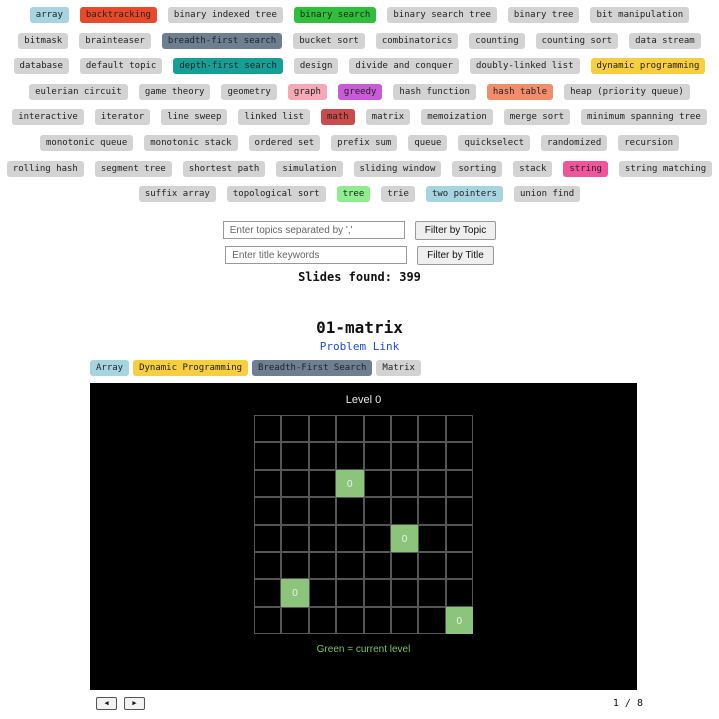 This screenshot has height=719, width=719. What do you see at coordinates (398, 194) in the screenshot?
I see `topic-tag: trie` at bounding box center [398, 194].